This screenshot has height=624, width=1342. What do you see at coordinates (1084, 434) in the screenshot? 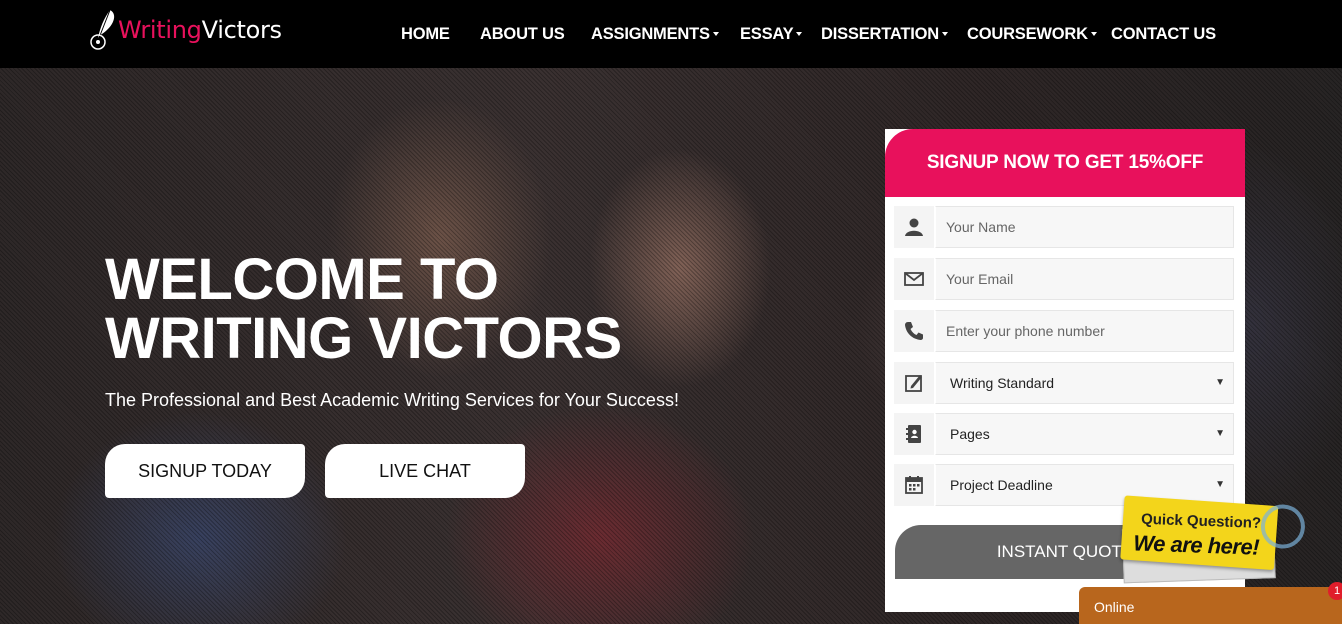
I see `pages-select: Pages ▼` at bounding box center [1084, 434].